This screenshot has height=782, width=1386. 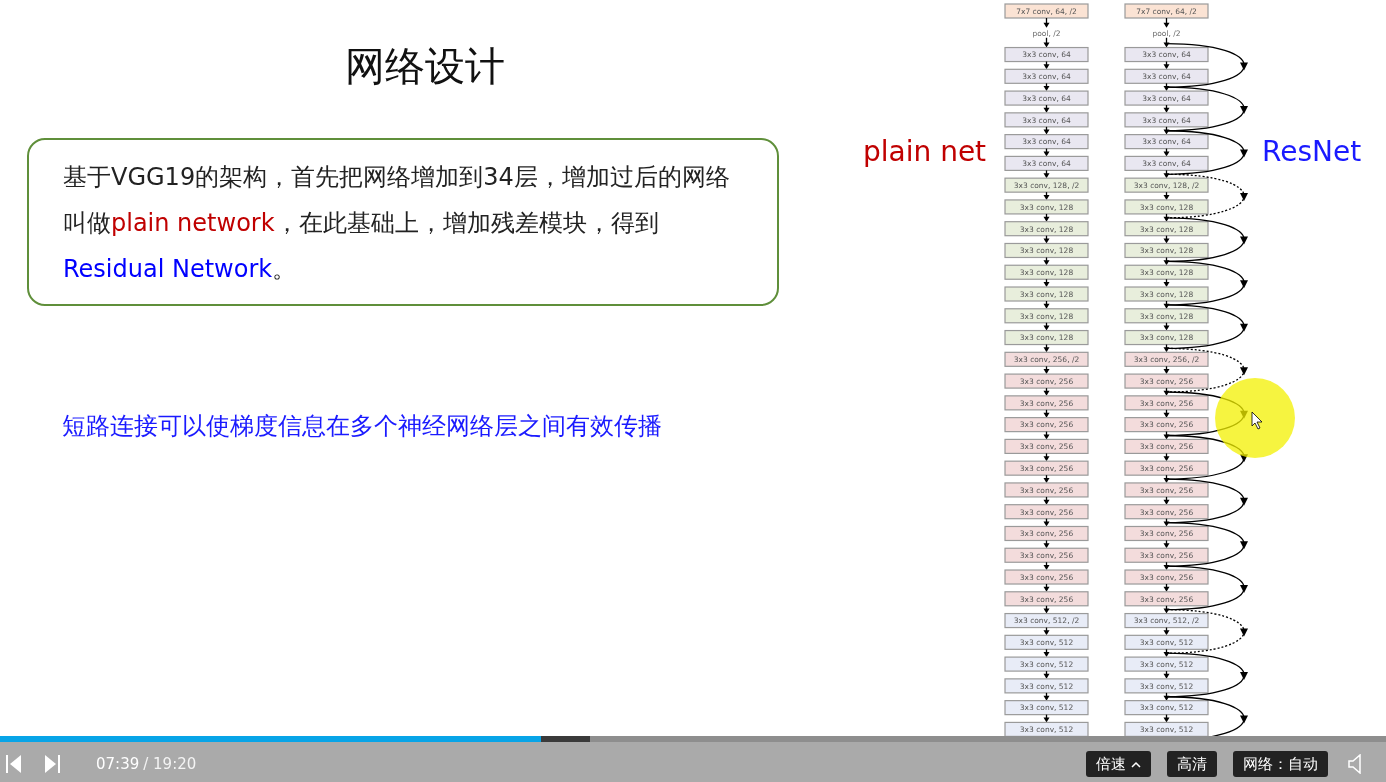 I want to click on next-icon, so click(x=52, y=764).